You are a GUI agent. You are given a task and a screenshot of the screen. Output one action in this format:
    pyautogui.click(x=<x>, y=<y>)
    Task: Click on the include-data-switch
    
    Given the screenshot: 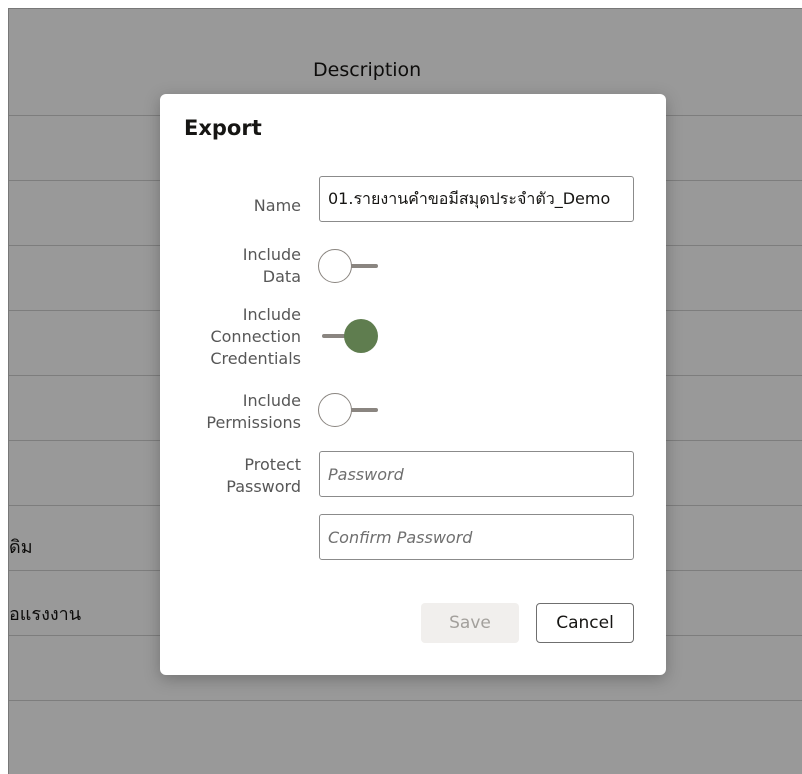 What is the action you would take?
    pyautogui.click(x=349, y=266)
    